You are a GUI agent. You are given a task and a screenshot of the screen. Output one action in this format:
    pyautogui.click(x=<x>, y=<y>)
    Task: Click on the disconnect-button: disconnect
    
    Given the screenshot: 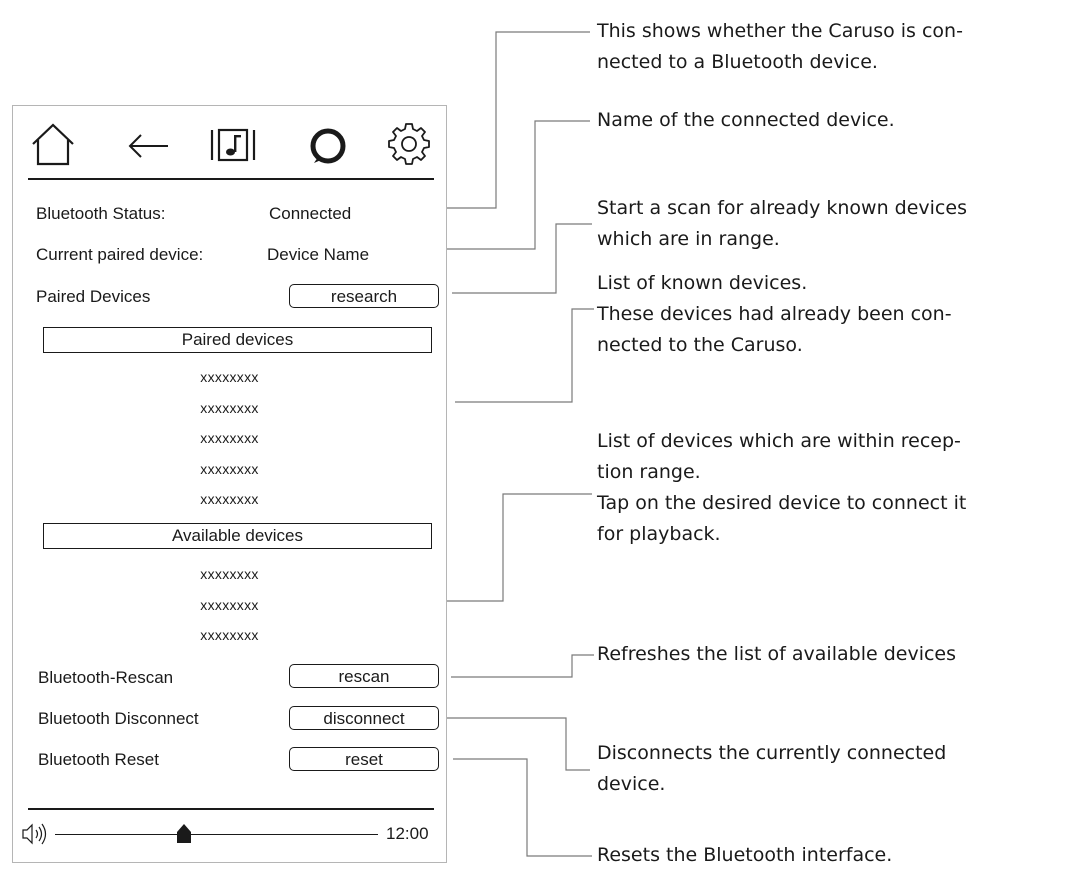 What is the action you would take?
    pyautogui.click(x=364, y=718)
    